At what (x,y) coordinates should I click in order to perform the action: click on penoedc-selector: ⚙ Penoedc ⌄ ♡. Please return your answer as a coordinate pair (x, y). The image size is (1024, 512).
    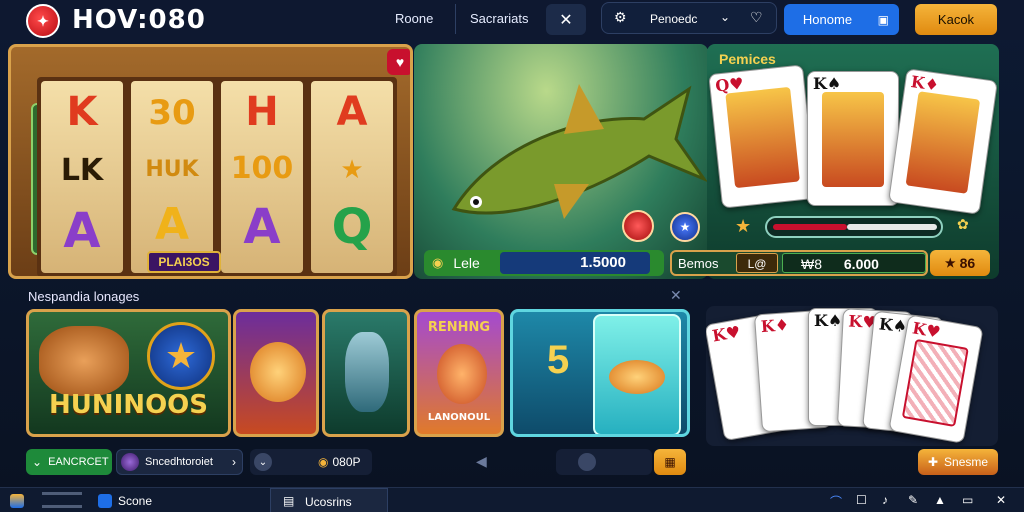
    Looking at the image, I should click on (689, 18).